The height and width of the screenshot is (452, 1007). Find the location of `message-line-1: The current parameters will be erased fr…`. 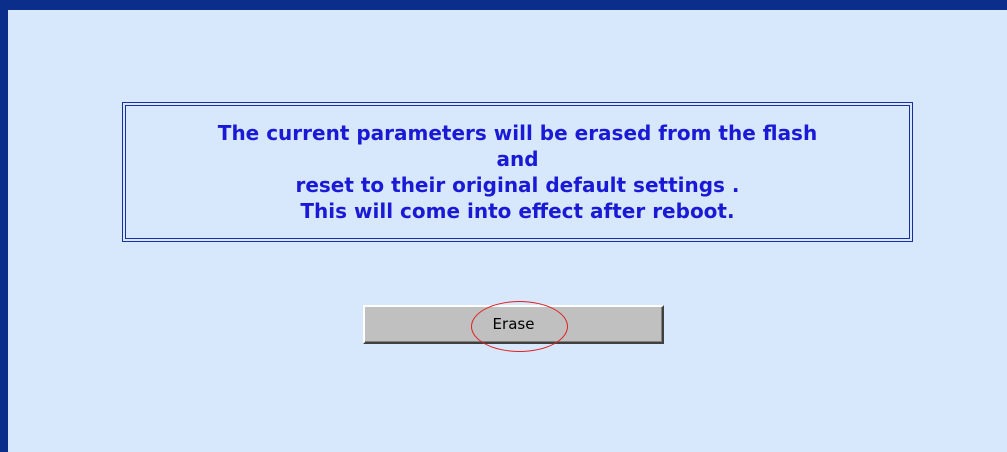

message-line-1: The current parameters will be erased fr… is located at coordinates (517, 133).